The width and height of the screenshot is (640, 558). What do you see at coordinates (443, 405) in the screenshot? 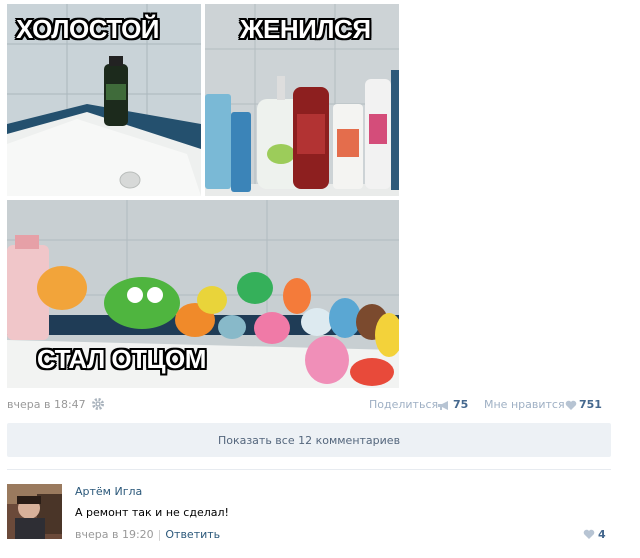
I see `megaphone-icon` at bounding box center [443, 405].